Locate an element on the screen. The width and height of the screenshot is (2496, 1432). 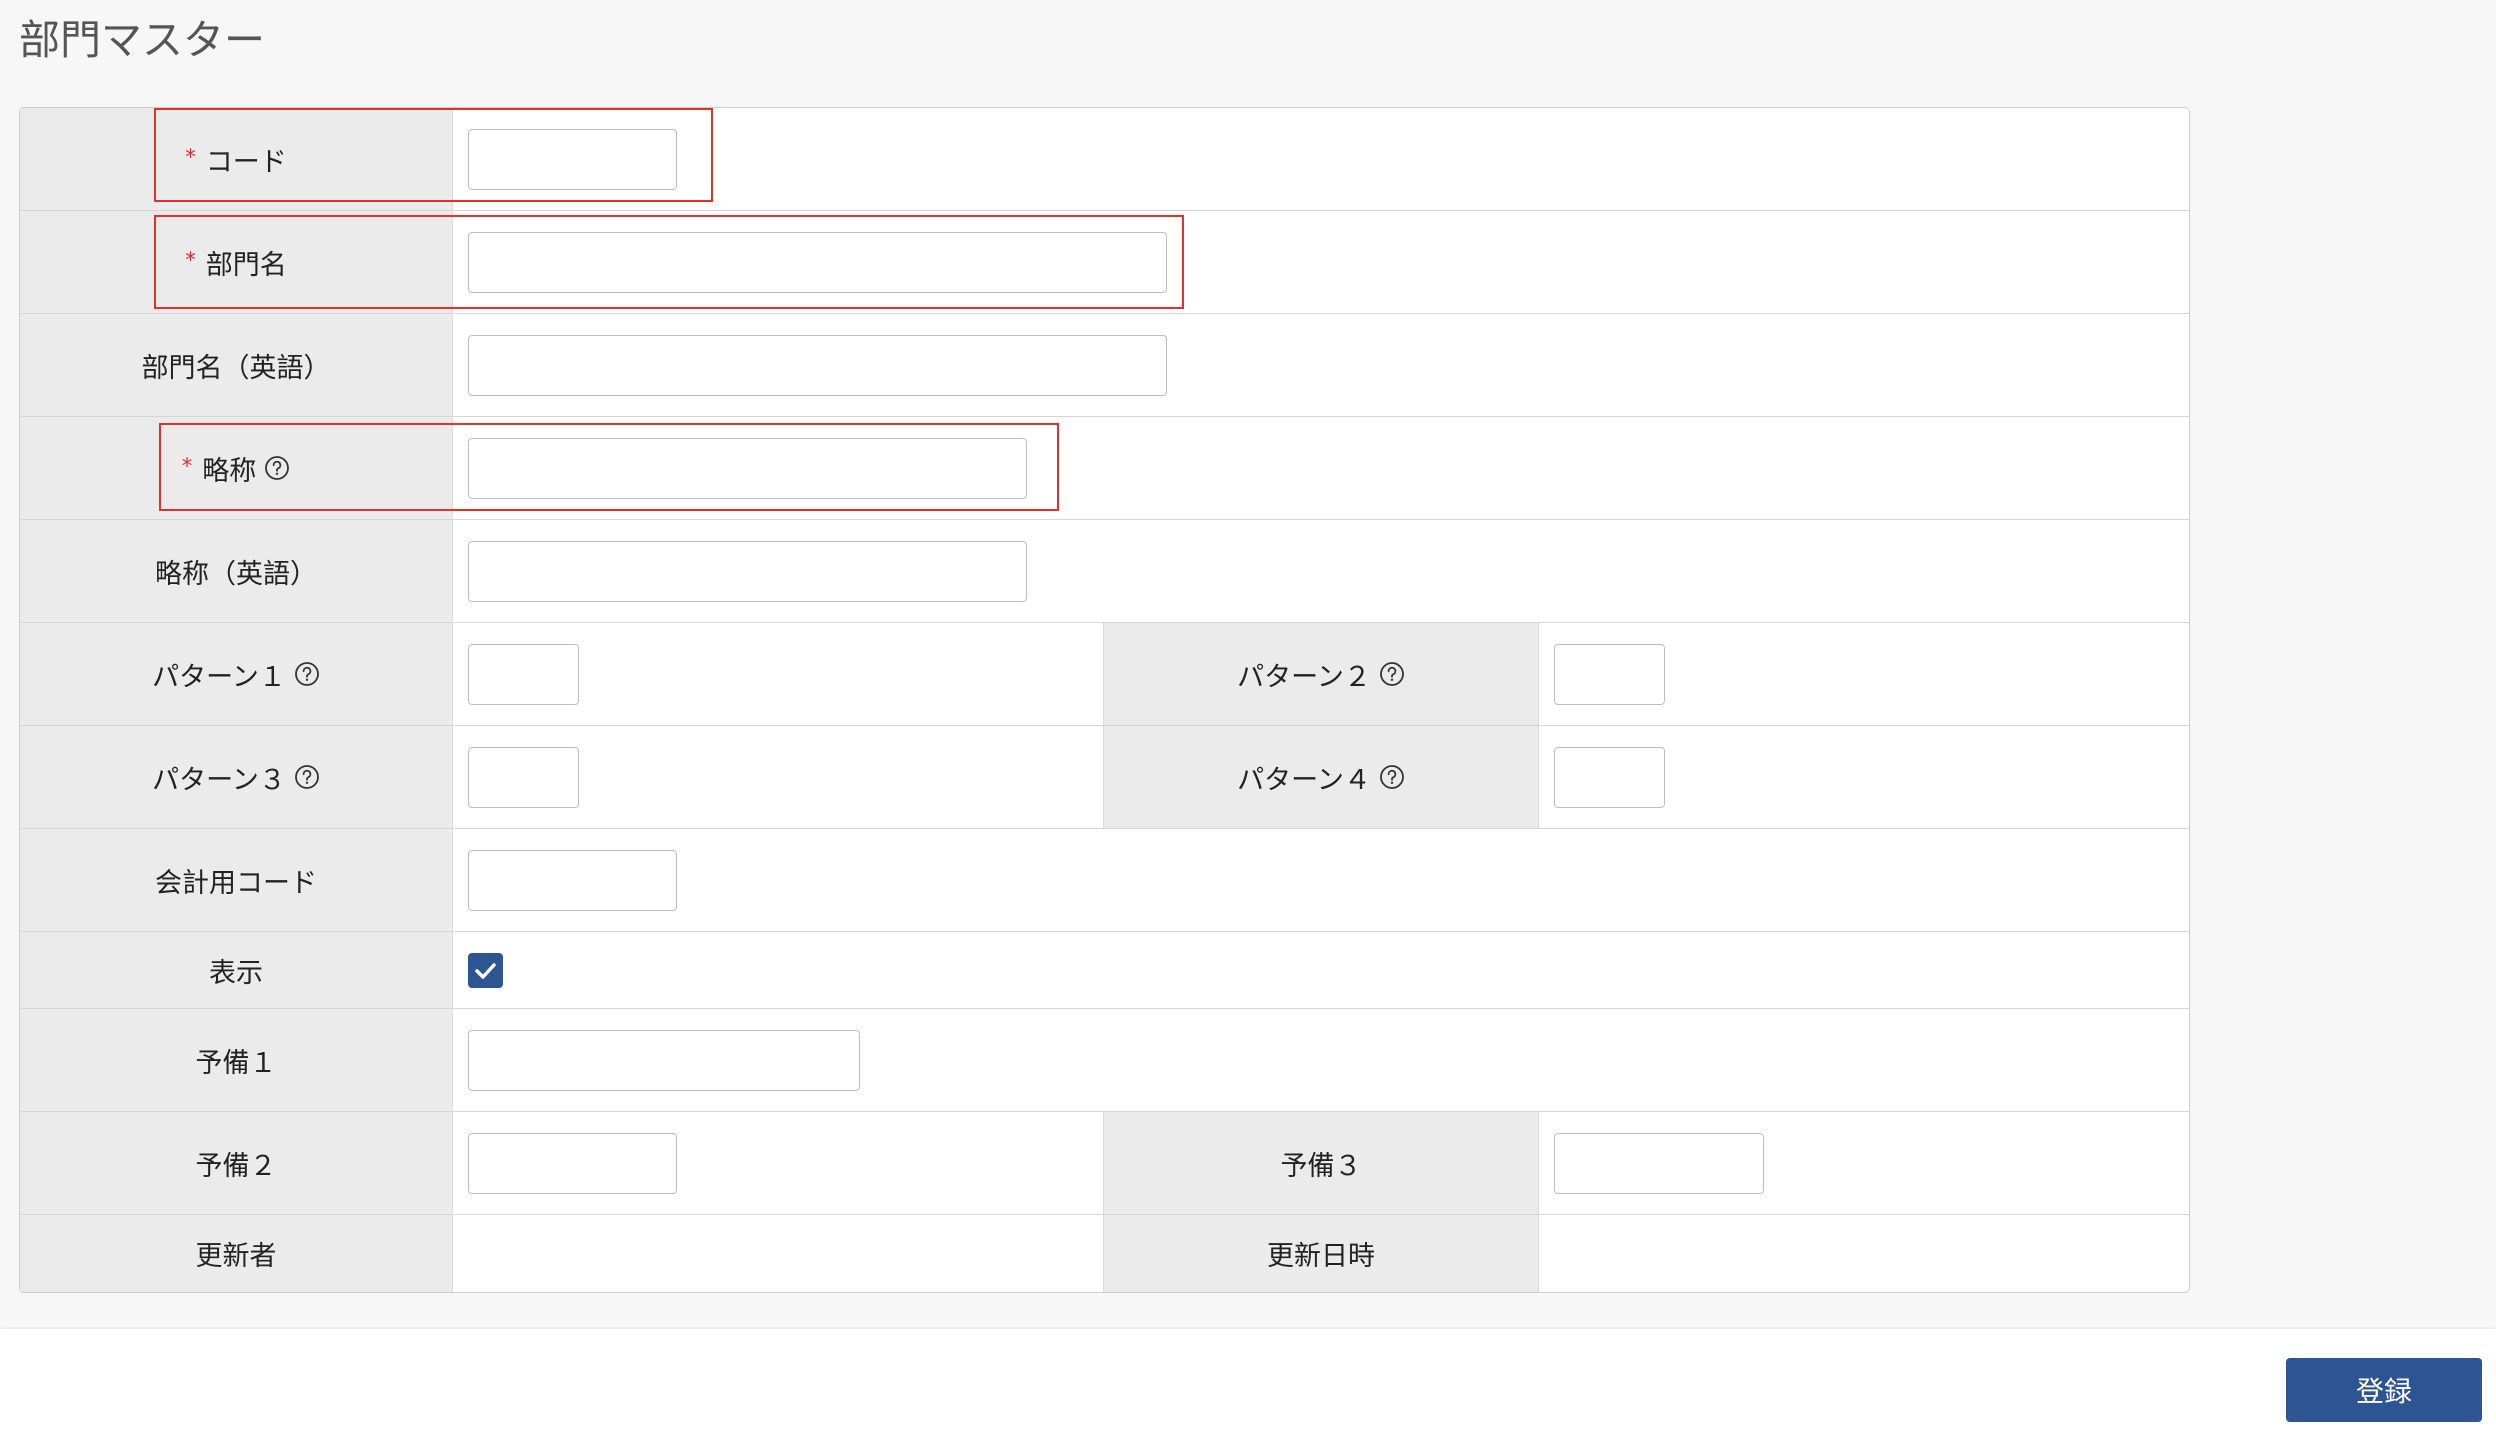
reserve3-input is located at coordinates (1659, 1163).